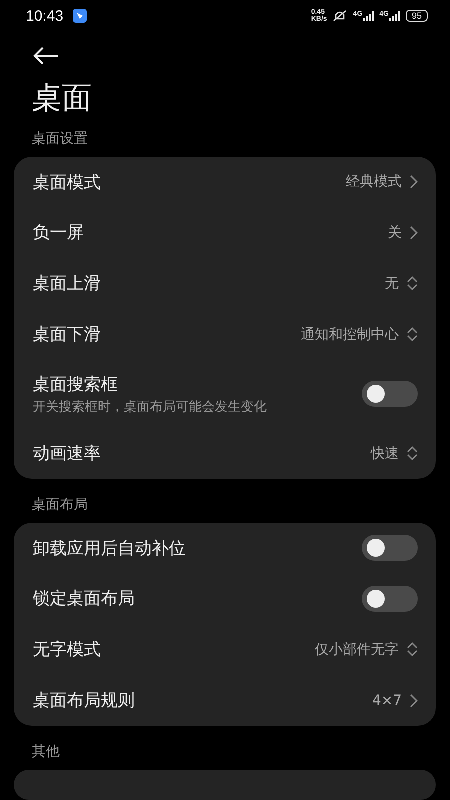 This screenshot has height=800, width=450. I want to click on settings-row: 动画速率 快速, so click(225, 453).